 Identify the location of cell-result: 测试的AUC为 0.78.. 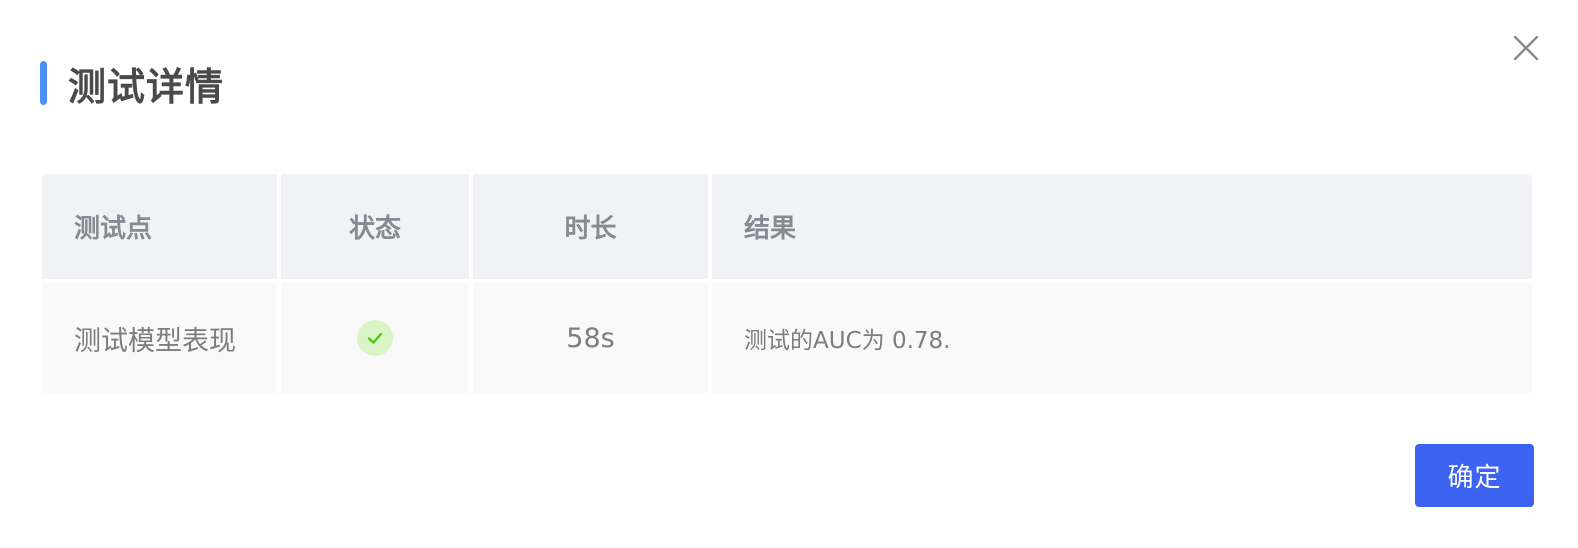
(1122, 338).